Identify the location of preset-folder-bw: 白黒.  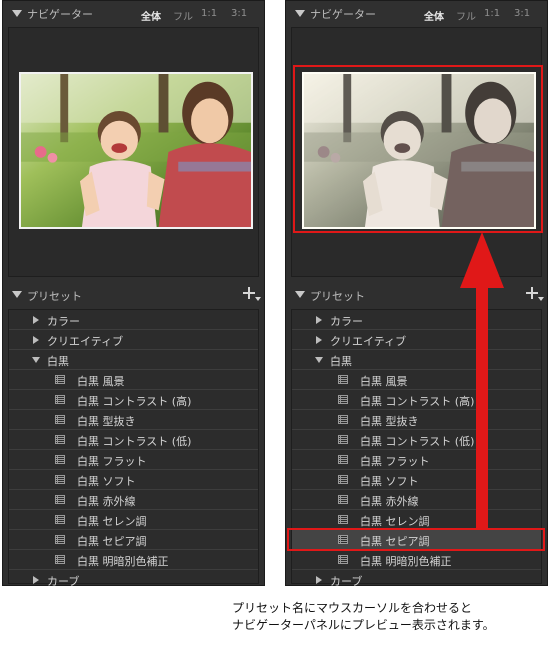
(133, 360).